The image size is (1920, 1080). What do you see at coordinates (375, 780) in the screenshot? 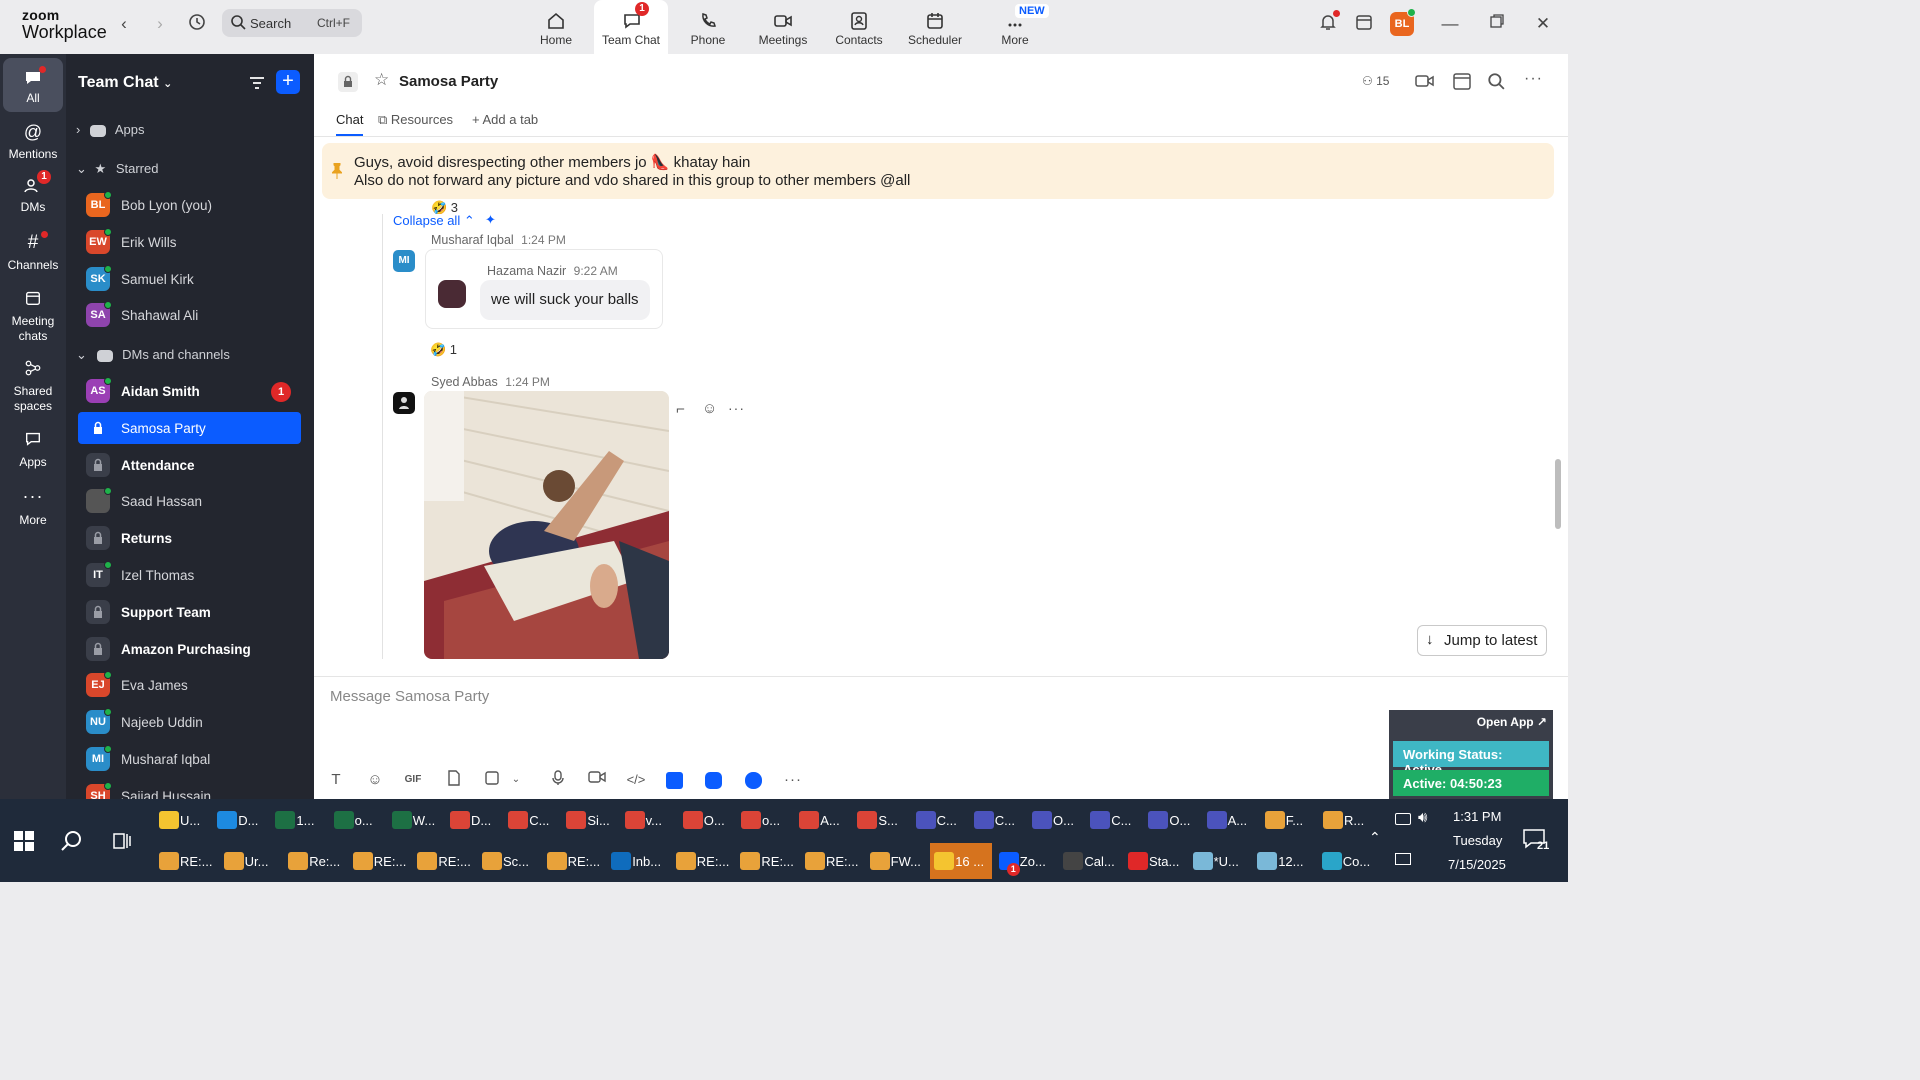
I see `emoji-icon: ☺` at bounding box center [375, 780].